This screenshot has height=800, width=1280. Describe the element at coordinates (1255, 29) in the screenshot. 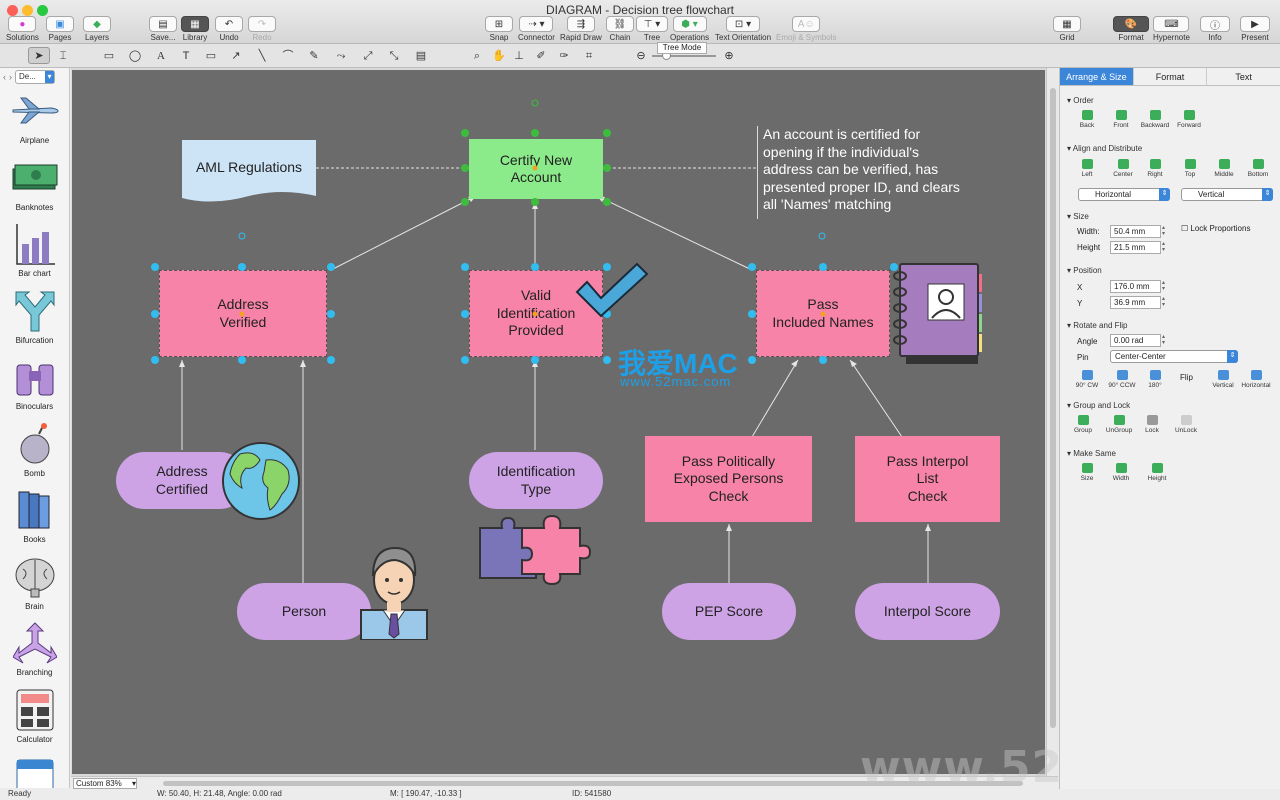

I see `present-button: ▶ Present` at that location.